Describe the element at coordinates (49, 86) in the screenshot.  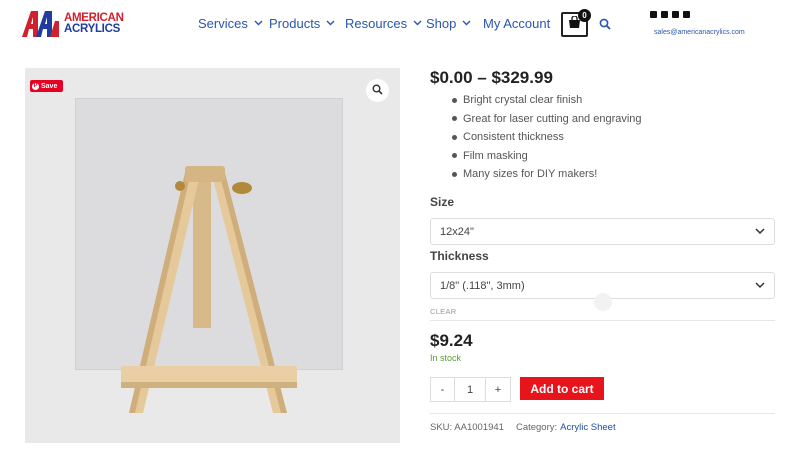
I see `pinterest-save-label: Save` at that location.